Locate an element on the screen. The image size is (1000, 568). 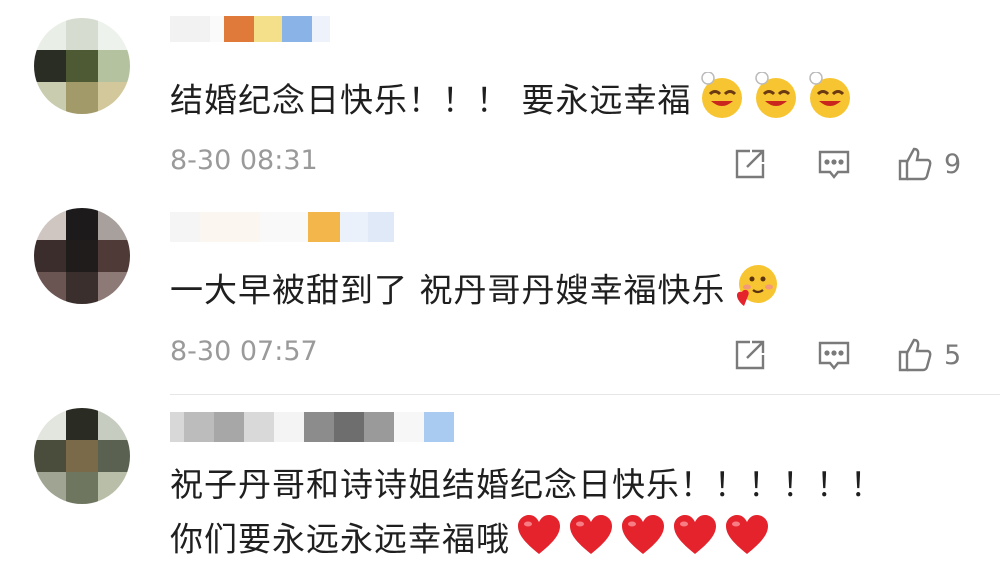
like-count: 9 is located at coordinates (953, 164).